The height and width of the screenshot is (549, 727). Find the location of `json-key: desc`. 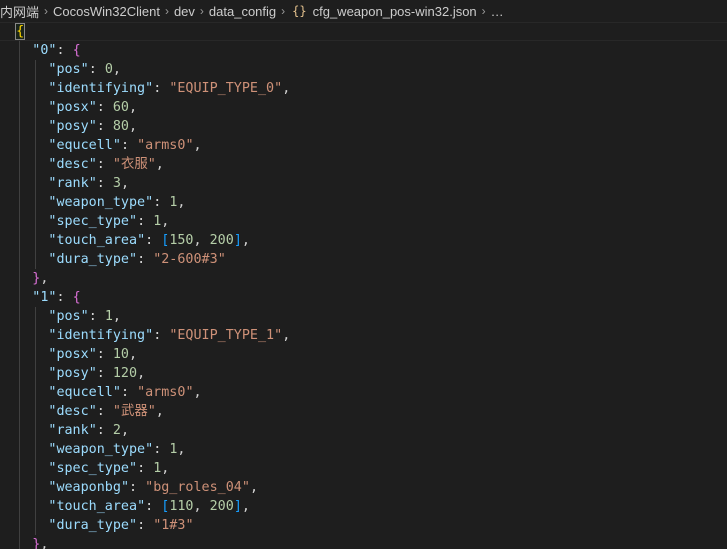

json-key: desc is located at coordinates (72, 411).